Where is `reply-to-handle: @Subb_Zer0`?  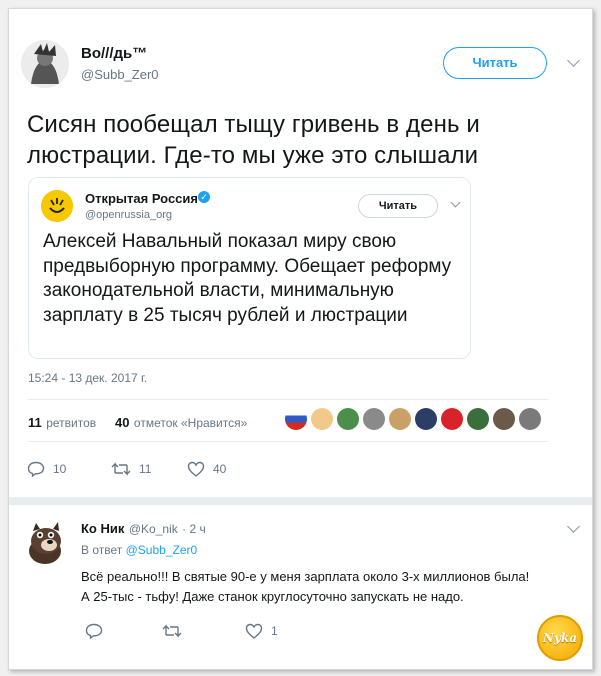 reply-to-handle: @Subb_Zer0 is located at coordinates (162, 550).